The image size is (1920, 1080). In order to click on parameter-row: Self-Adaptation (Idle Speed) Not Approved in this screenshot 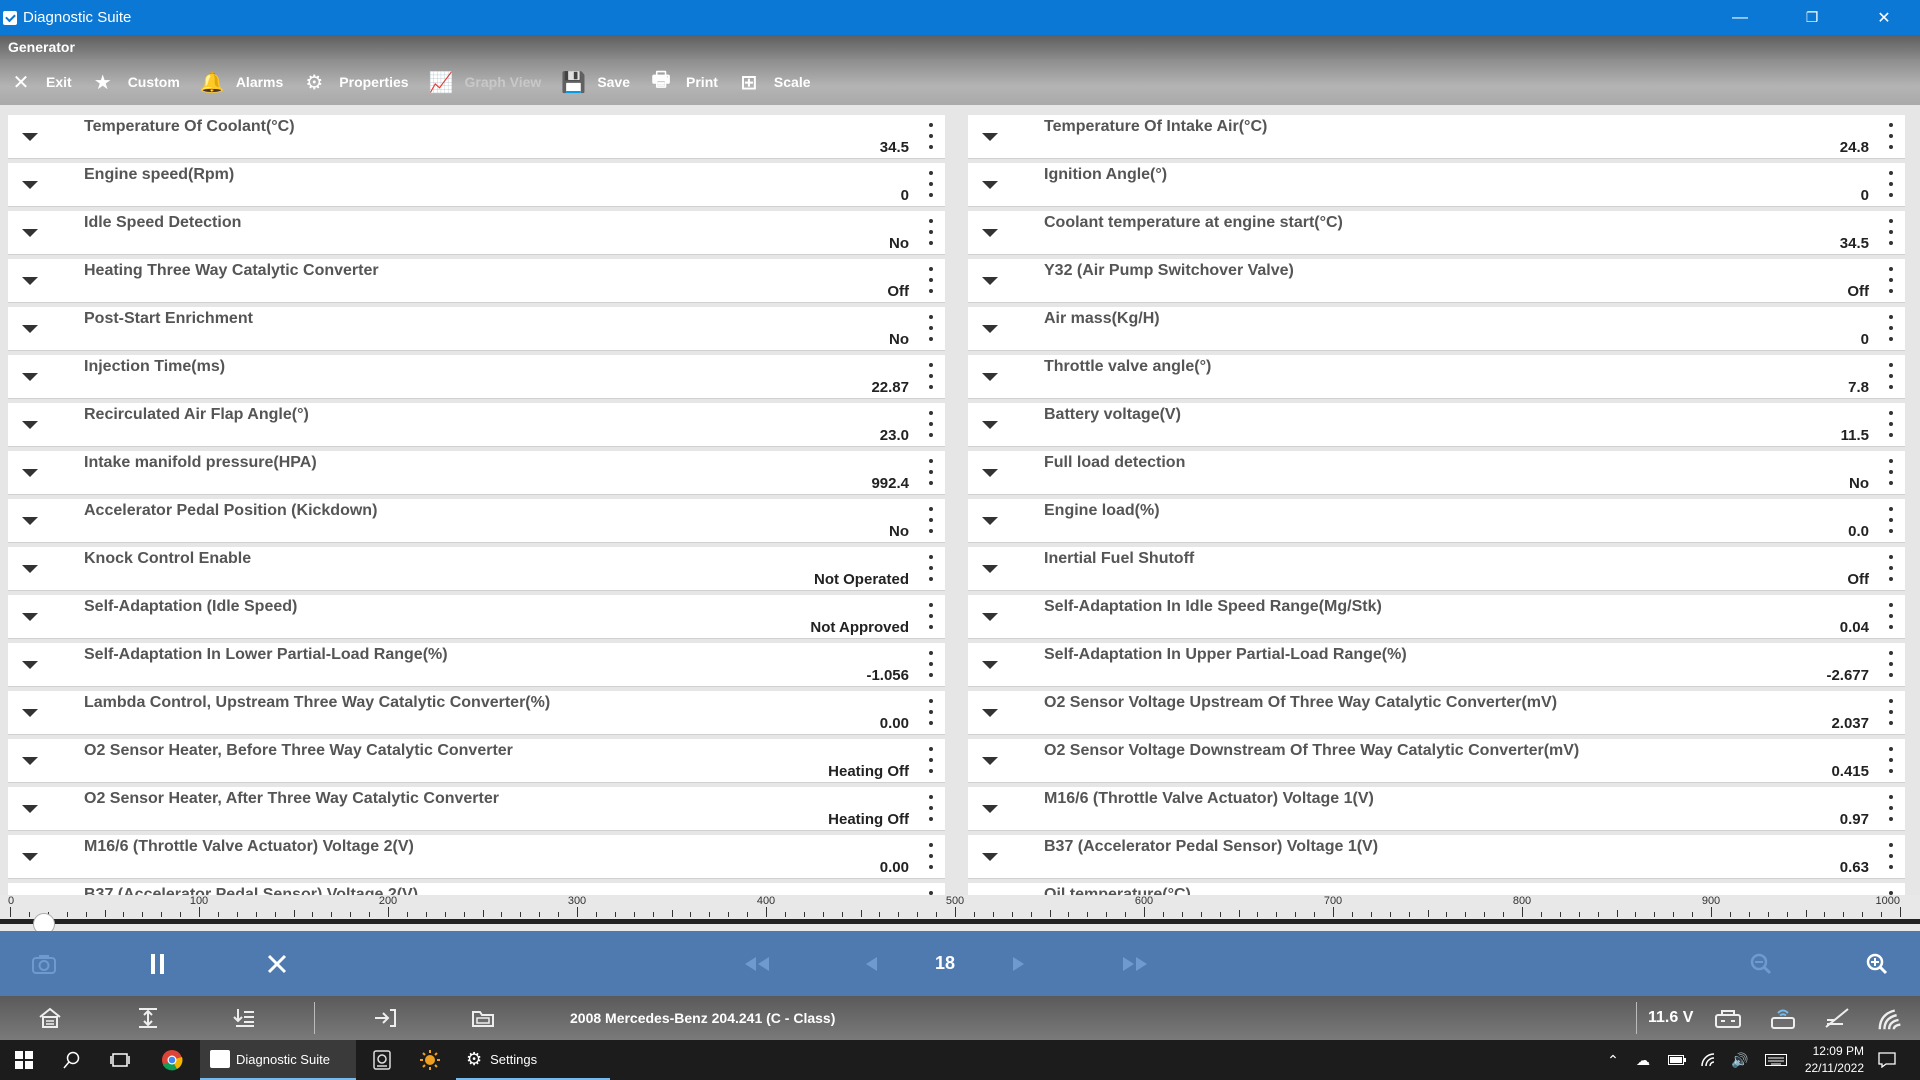, I will do `click(476, 617)`.